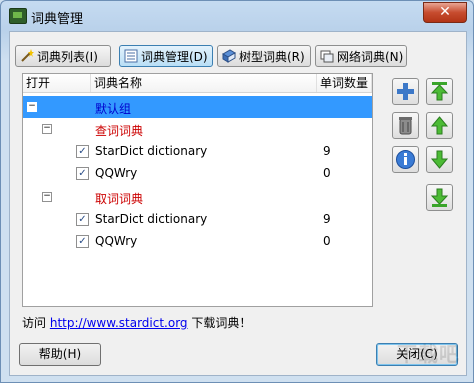 Image resolution: width=474 pixels, height=383 pixels. I want to click on group-label: 取词词典, so click(119, 199).